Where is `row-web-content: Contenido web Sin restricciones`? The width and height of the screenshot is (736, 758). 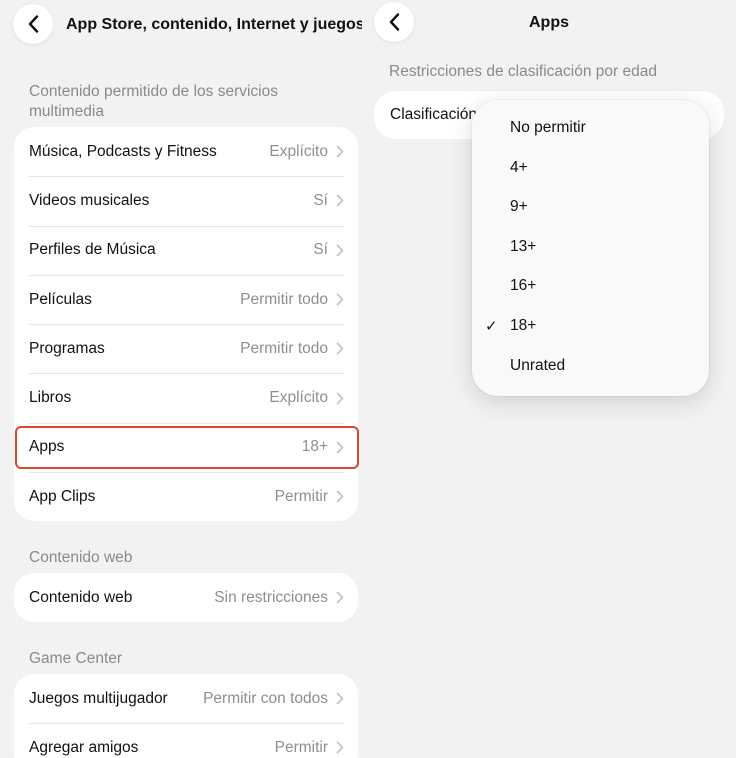 row-web-content: Contenido web Sin restricciones is located at coordinates (186, 597).